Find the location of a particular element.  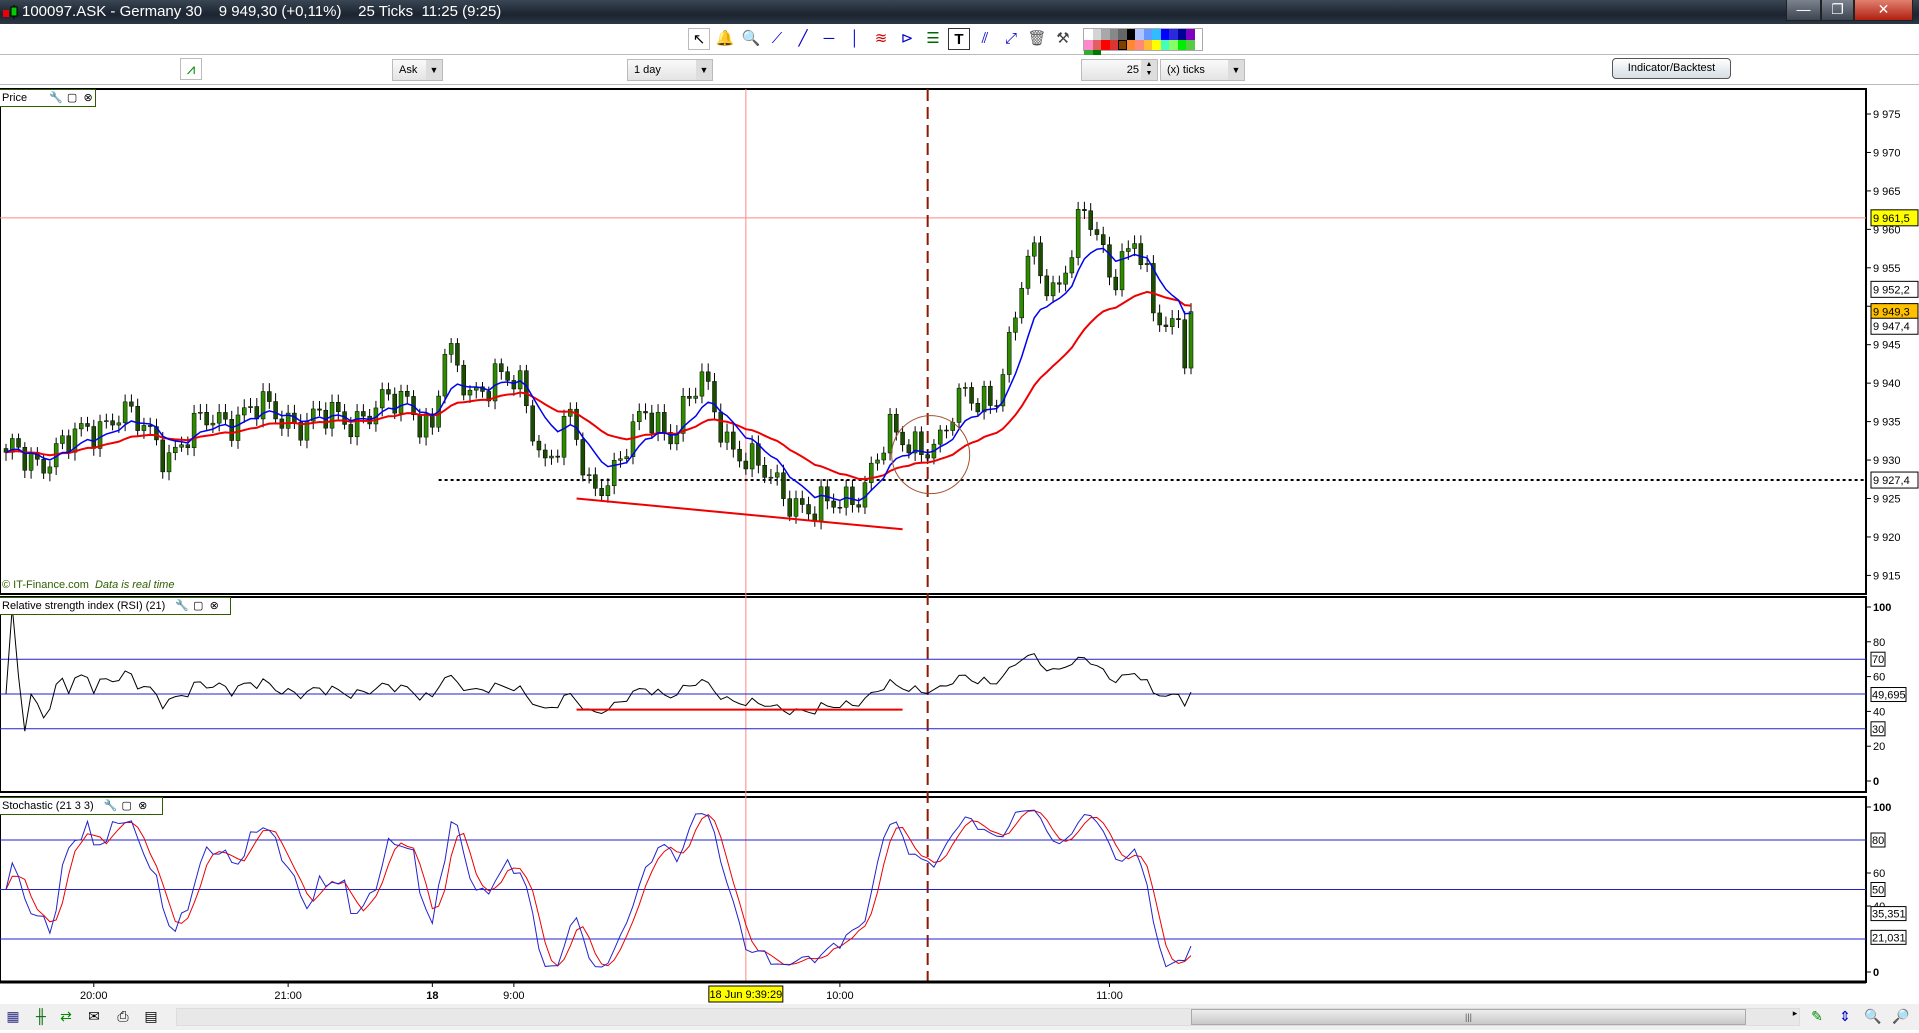

compare-icon: ⇄ is located at coordinates (66, 1017).